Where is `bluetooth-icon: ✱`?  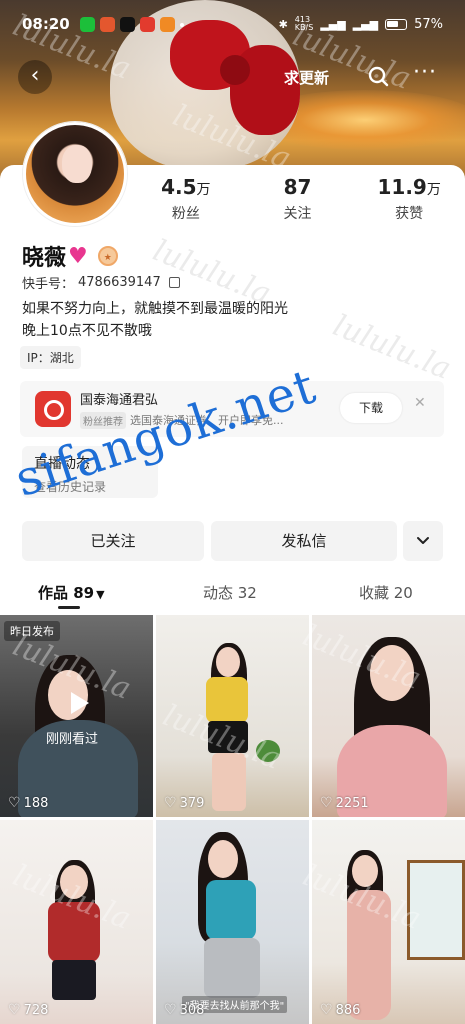 bluetooth-icon: ✱ is located at coordinates (283, 24).